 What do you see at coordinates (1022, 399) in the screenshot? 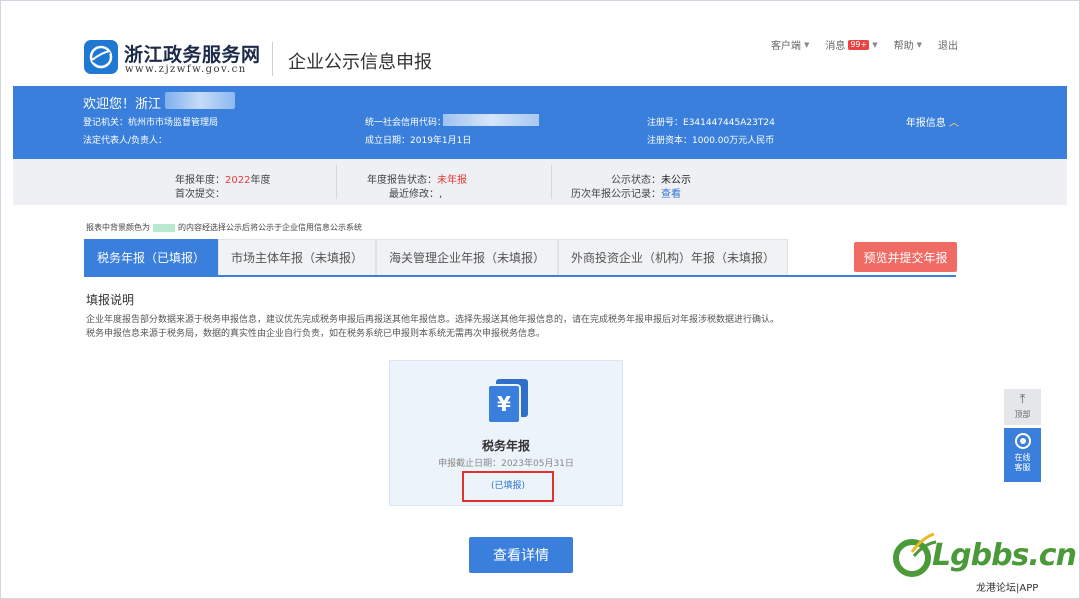
I see `arrow-up-icon: ⤒` at bounding box center [1022, 399].